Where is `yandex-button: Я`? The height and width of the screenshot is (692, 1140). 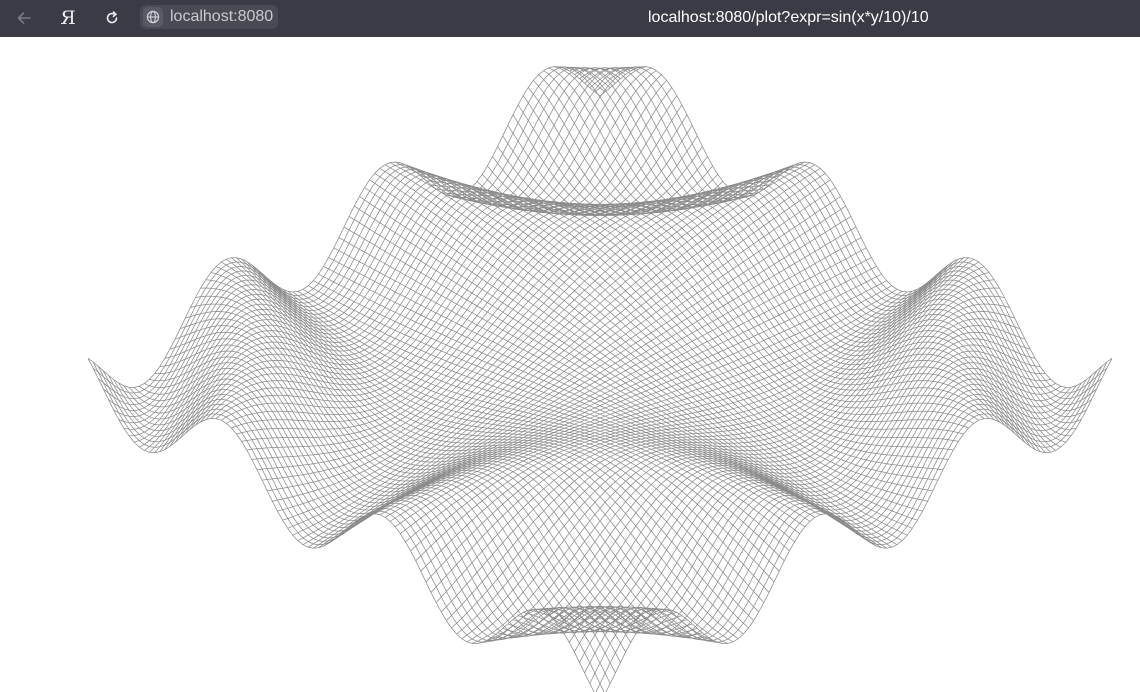
yandex-button: Я is located at coordinates (68, 18).